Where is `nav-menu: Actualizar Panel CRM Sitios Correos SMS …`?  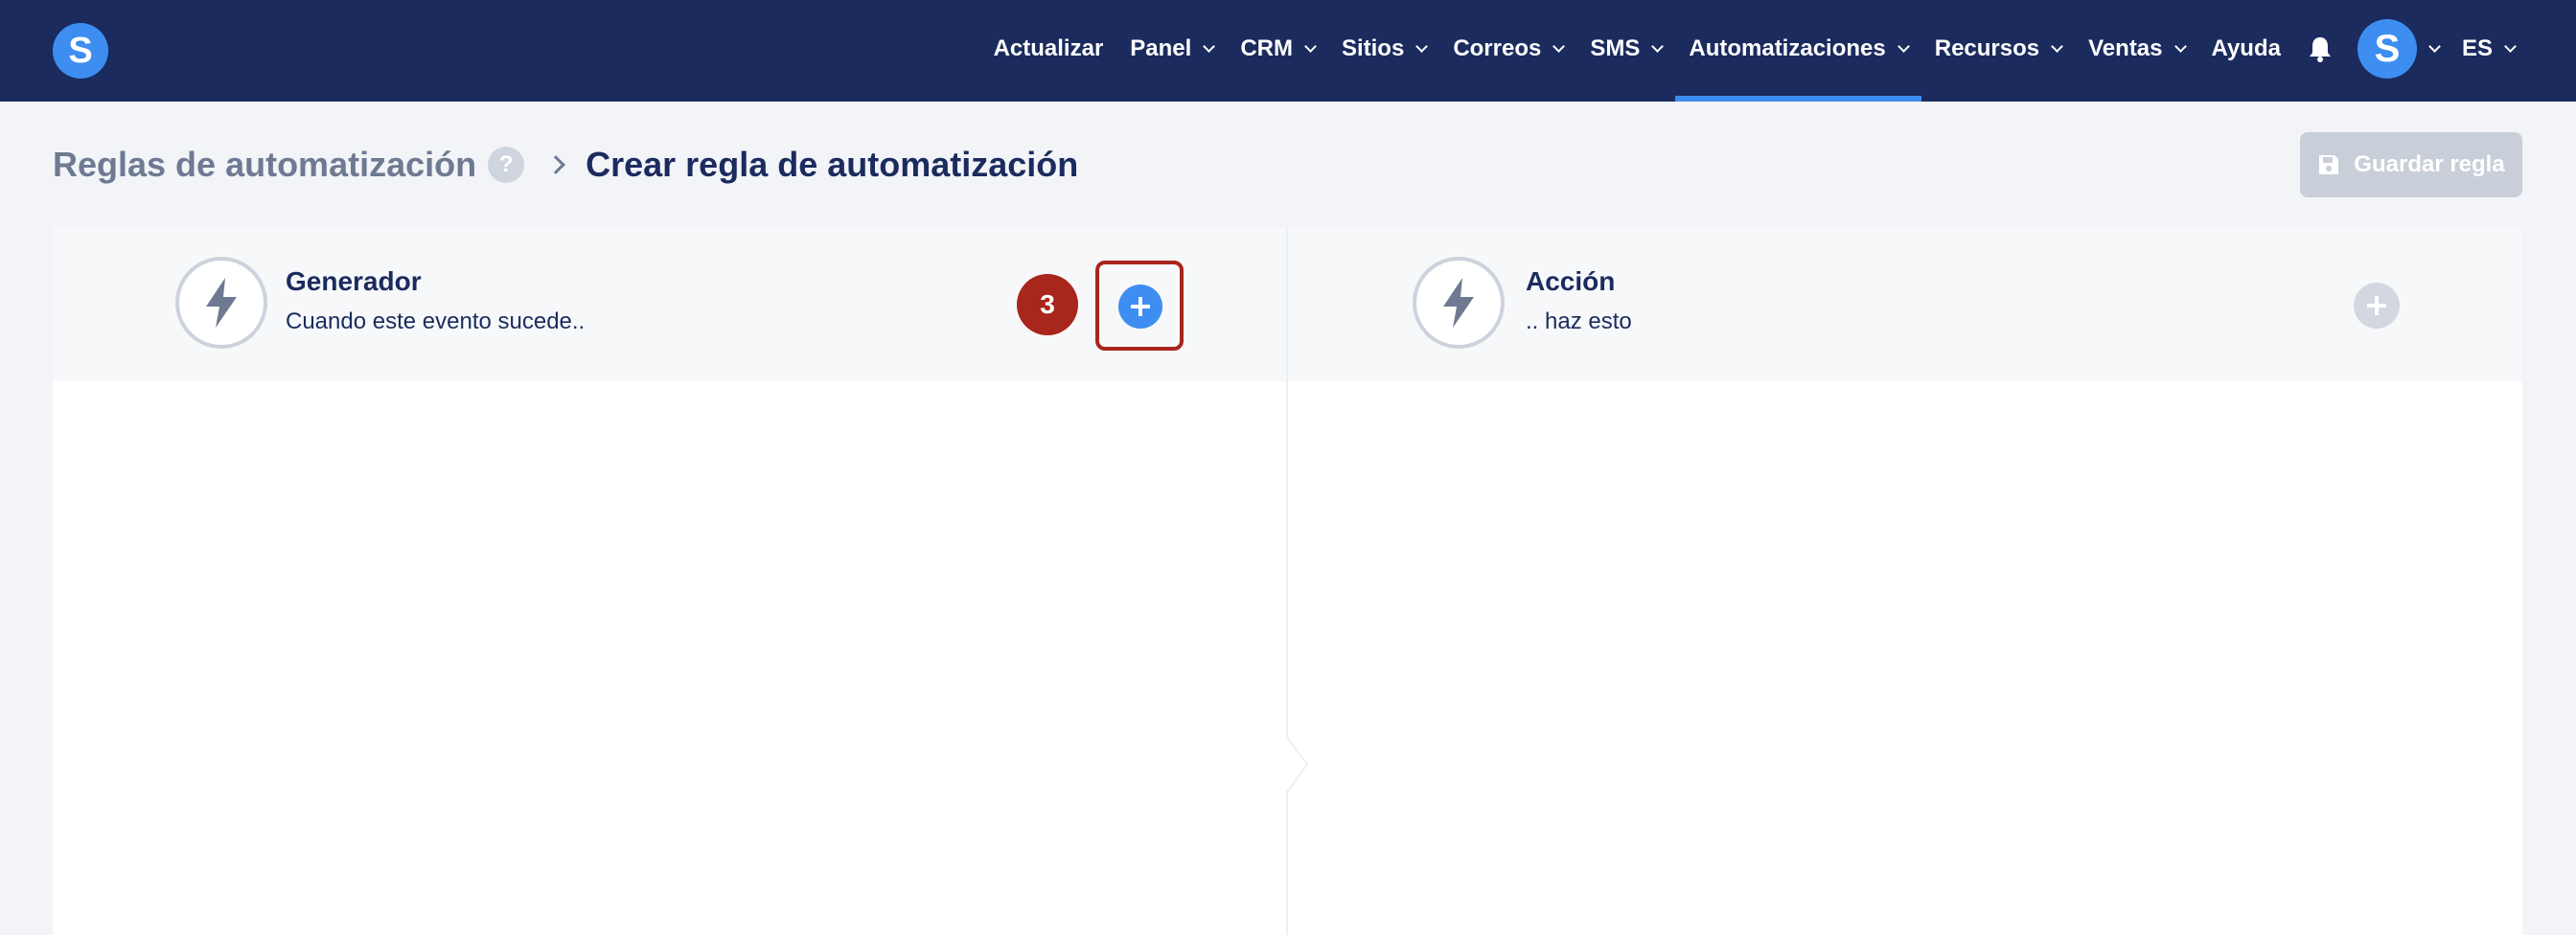
nav-menu: Actualizar Panel CRM Sitios Correos SMS … is located at coordinates (1778, 51).